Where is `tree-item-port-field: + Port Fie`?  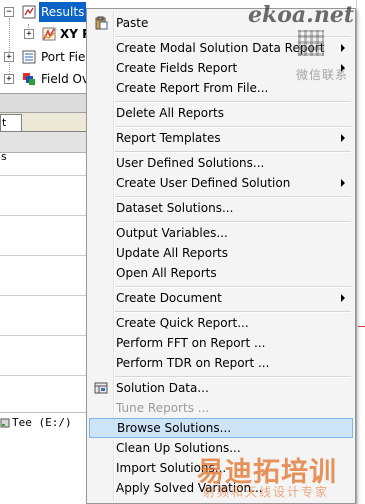
tree-item-port-field: + Port Fie is located at coordinates (50, 57).